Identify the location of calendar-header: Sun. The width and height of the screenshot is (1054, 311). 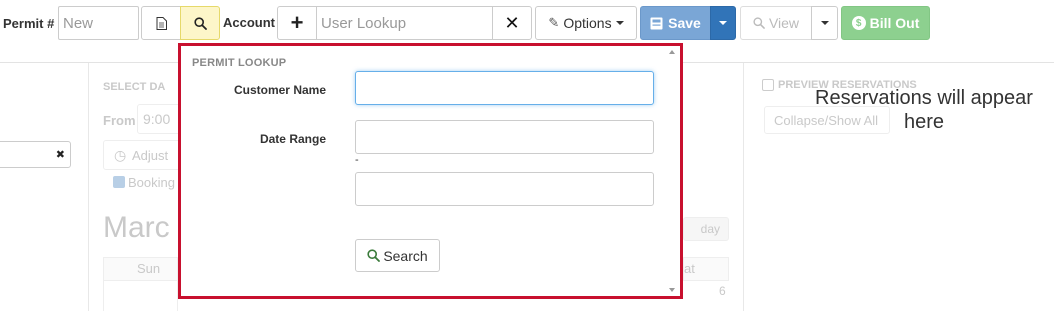
(140, 269).